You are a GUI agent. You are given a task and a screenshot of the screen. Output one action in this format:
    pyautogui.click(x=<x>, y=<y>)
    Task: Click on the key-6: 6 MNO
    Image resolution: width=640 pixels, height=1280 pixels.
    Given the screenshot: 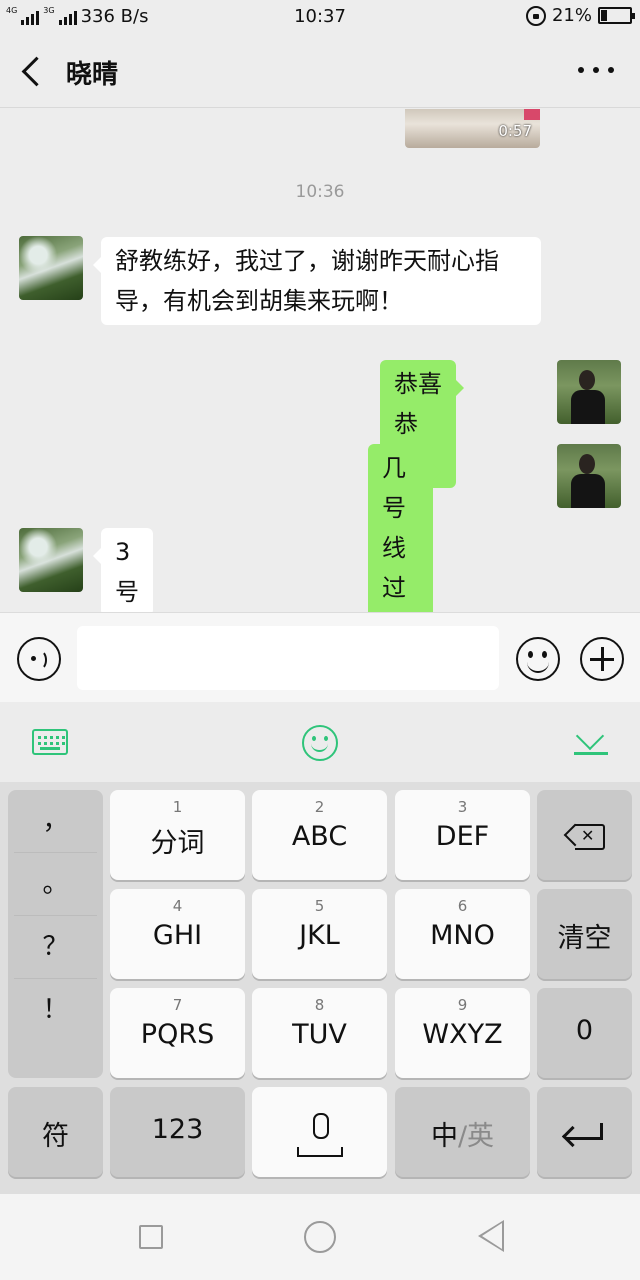 What is the action you would take?
    pyautogui.click(x=462, y=934)
    